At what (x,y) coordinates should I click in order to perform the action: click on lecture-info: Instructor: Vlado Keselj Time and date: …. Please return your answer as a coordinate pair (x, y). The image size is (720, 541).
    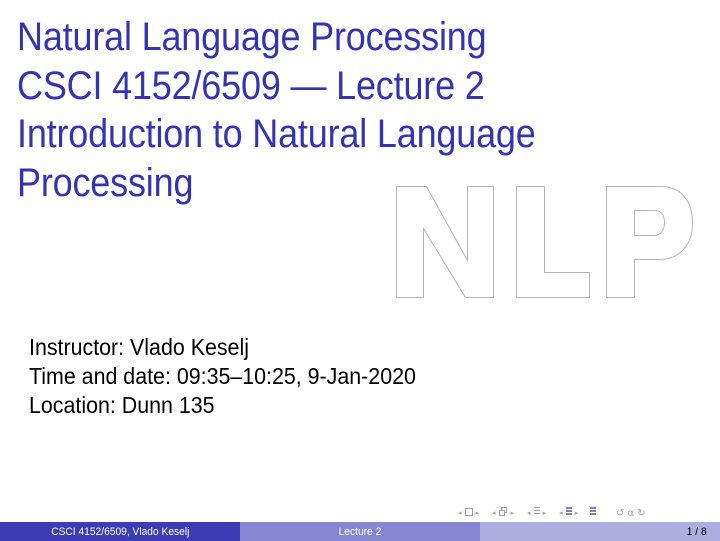
    Looking at the image, I should click on (222, 376).